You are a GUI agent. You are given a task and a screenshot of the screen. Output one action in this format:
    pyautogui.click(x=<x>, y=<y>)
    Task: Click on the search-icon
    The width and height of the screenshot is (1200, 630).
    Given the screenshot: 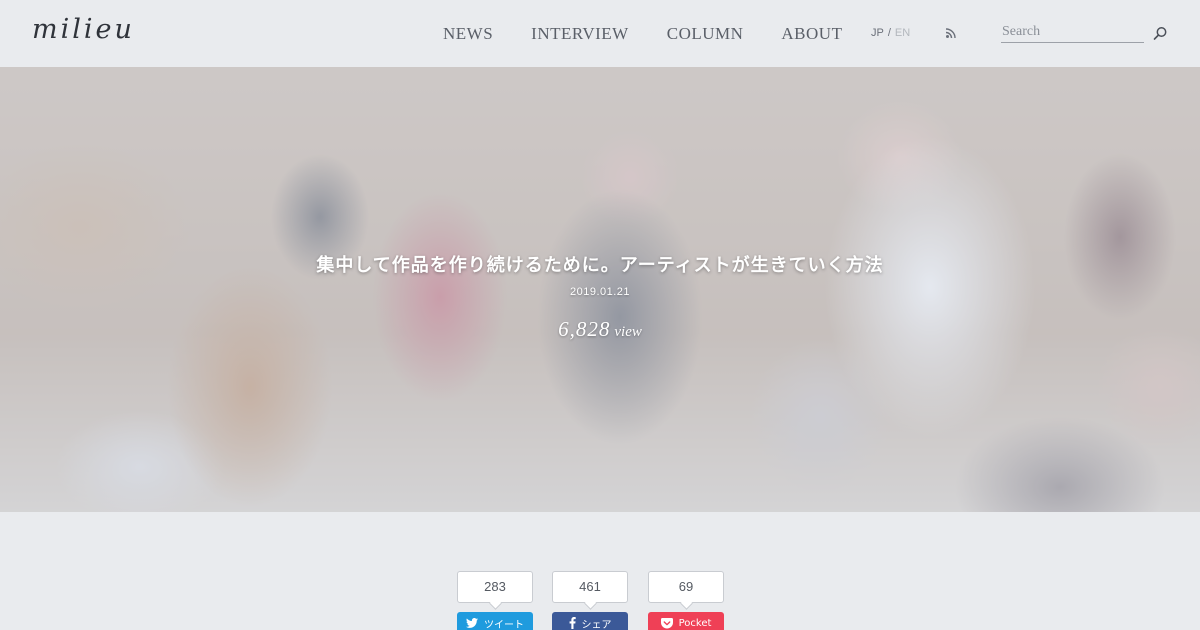 What is the action you would take?
    pyautogui.click(x=1160, y=33)
    